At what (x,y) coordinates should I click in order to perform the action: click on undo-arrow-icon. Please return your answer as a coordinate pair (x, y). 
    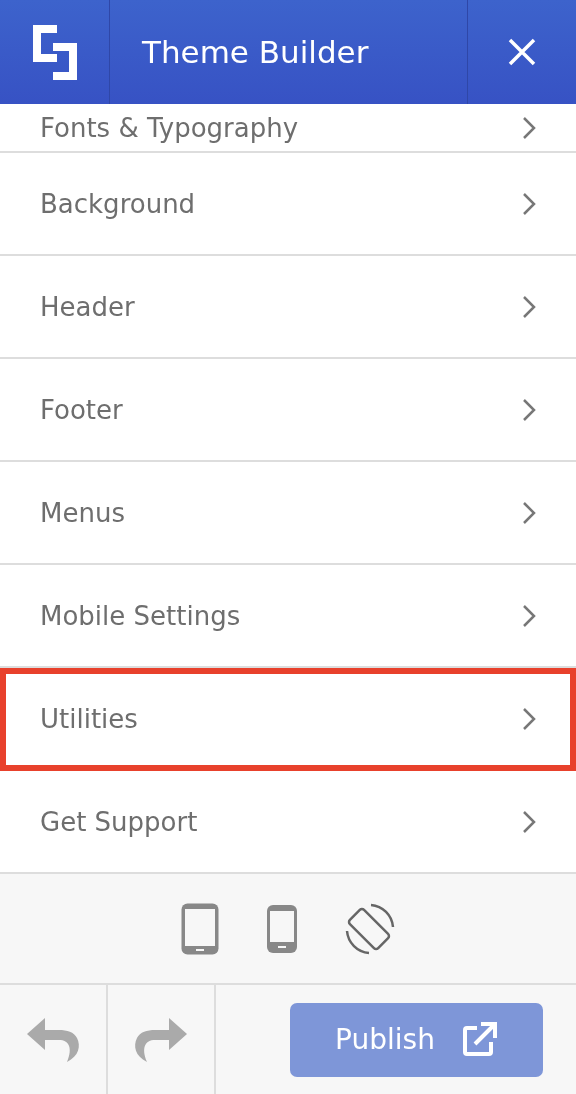
    Looking at the image, I should click on (53, 1039).